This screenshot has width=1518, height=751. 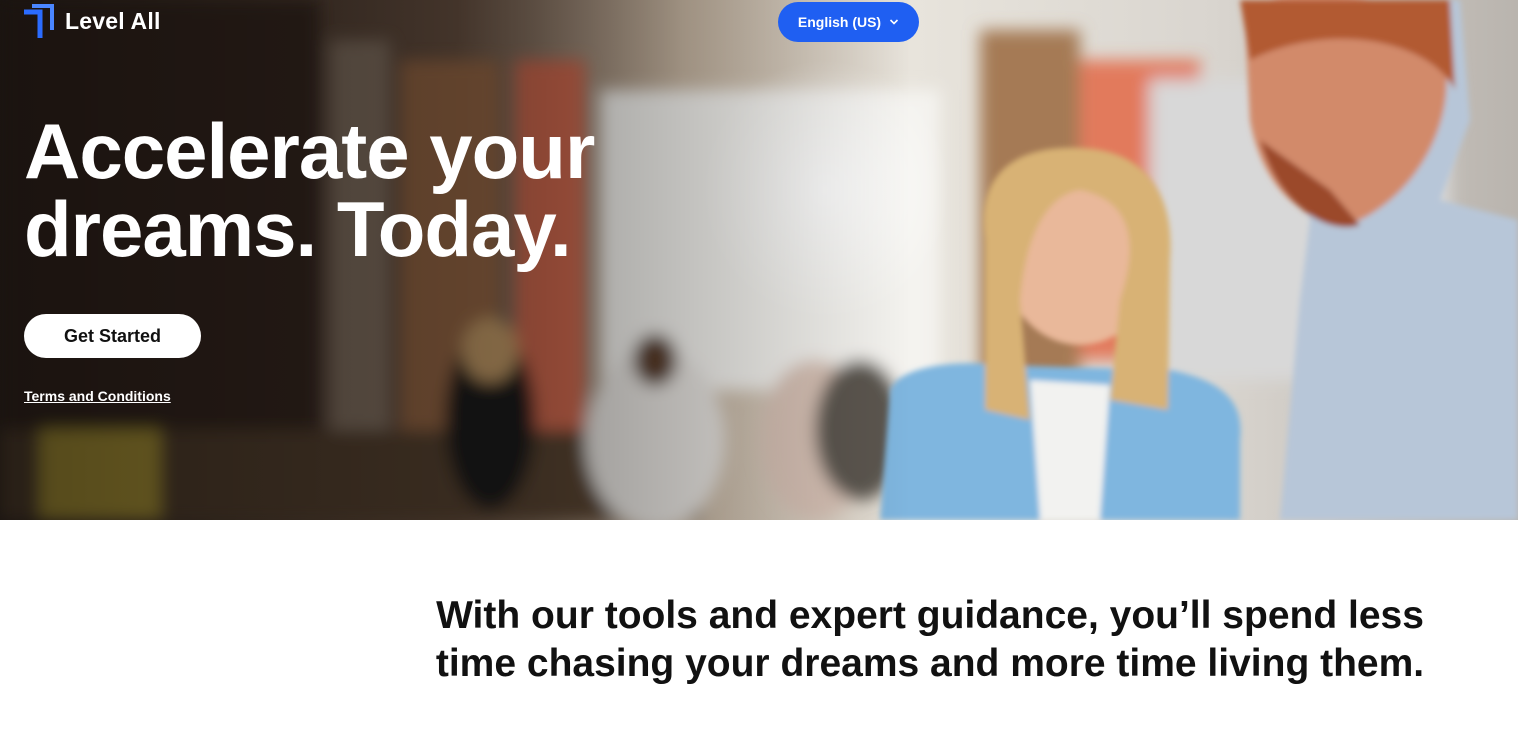 I want to click on language-selector-button: English (US), so click(x=848, y=22).